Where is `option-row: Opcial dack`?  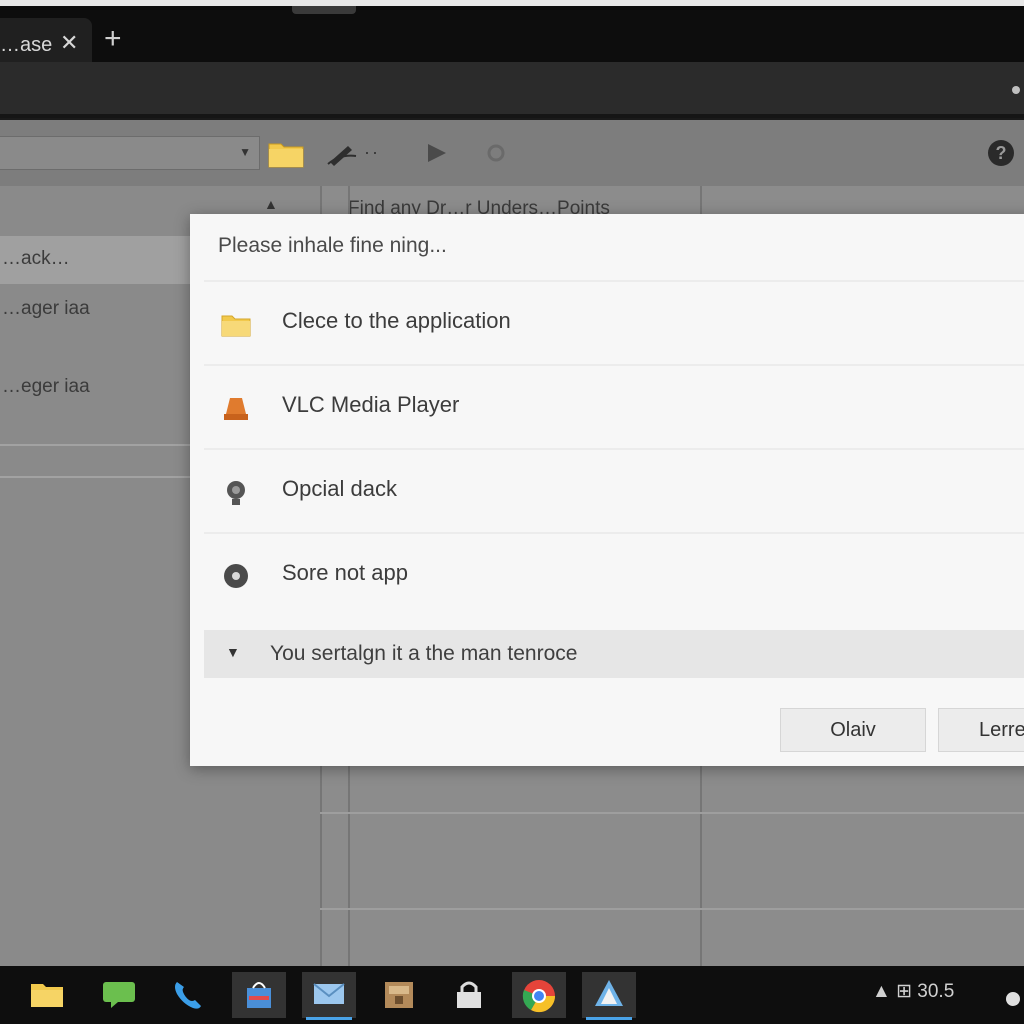
option-row: Opcial dack is located at coordinates (614, 490).